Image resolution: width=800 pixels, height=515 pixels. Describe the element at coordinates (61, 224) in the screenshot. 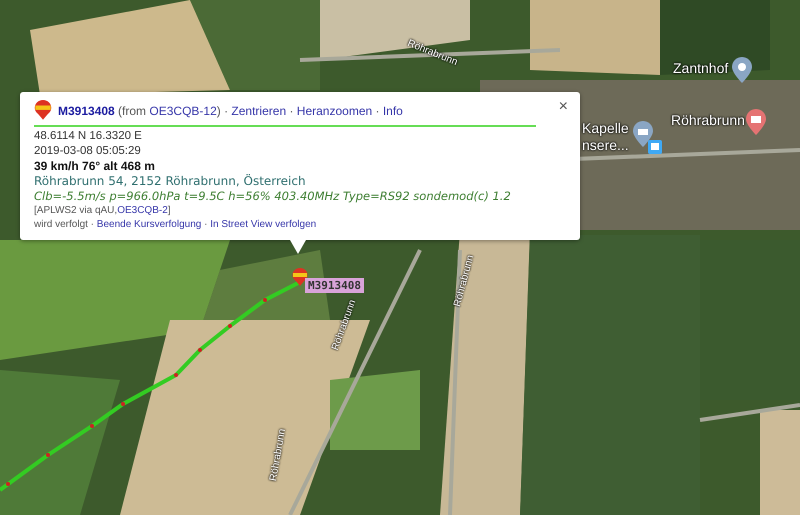

I see `tracking-text: wird verfolgt` at that location.